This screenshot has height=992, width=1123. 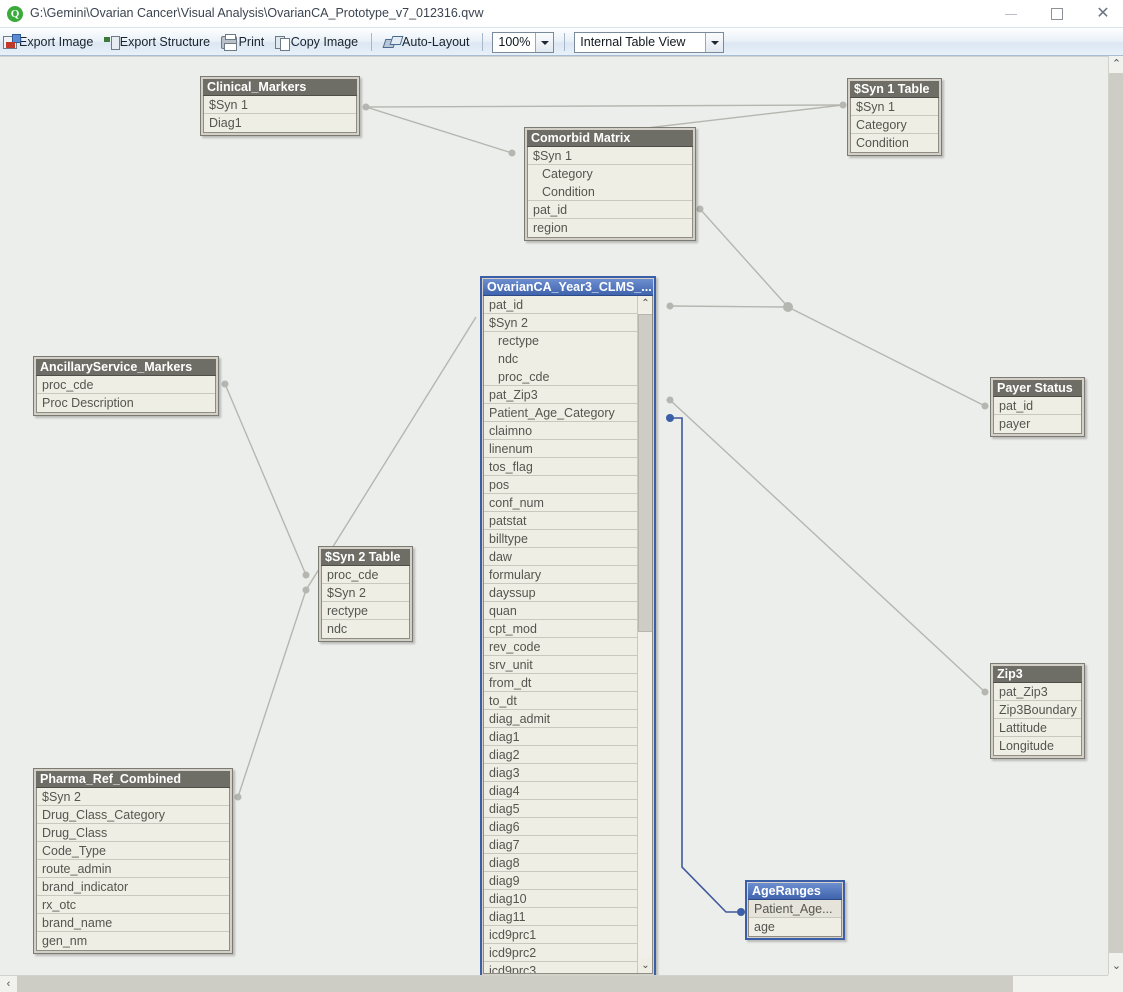 I want to click on field-row: brand_name, so click(x=133, y=923).